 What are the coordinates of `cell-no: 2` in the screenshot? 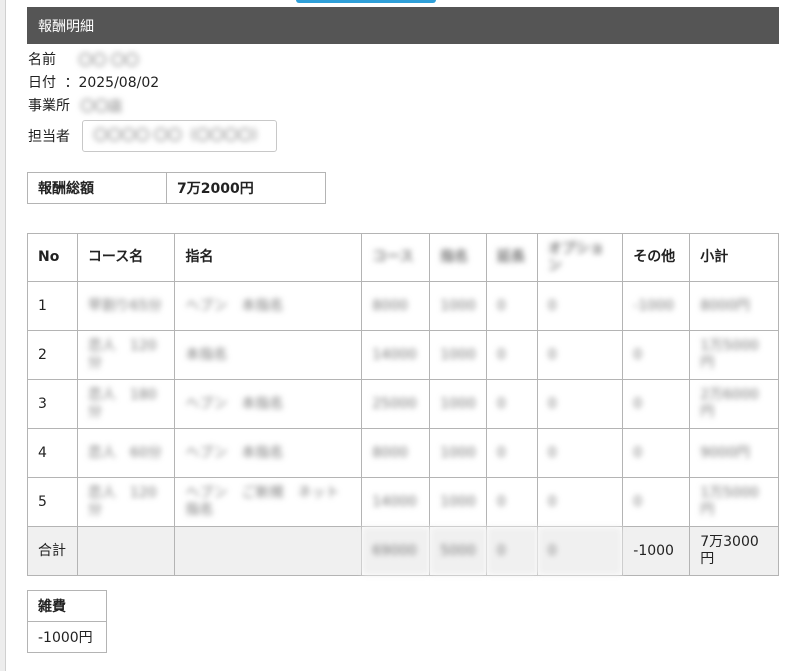 It's located at (52, 355).